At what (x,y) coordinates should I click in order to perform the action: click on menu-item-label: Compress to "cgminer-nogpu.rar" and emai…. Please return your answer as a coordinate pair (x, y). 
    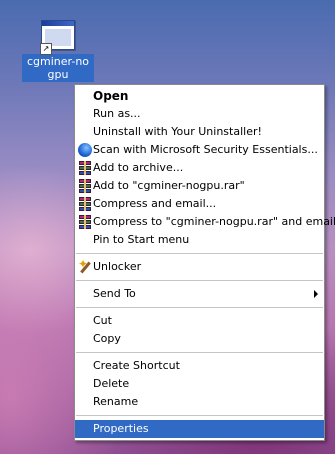
    Looking at the image, I should click on (214, 221).